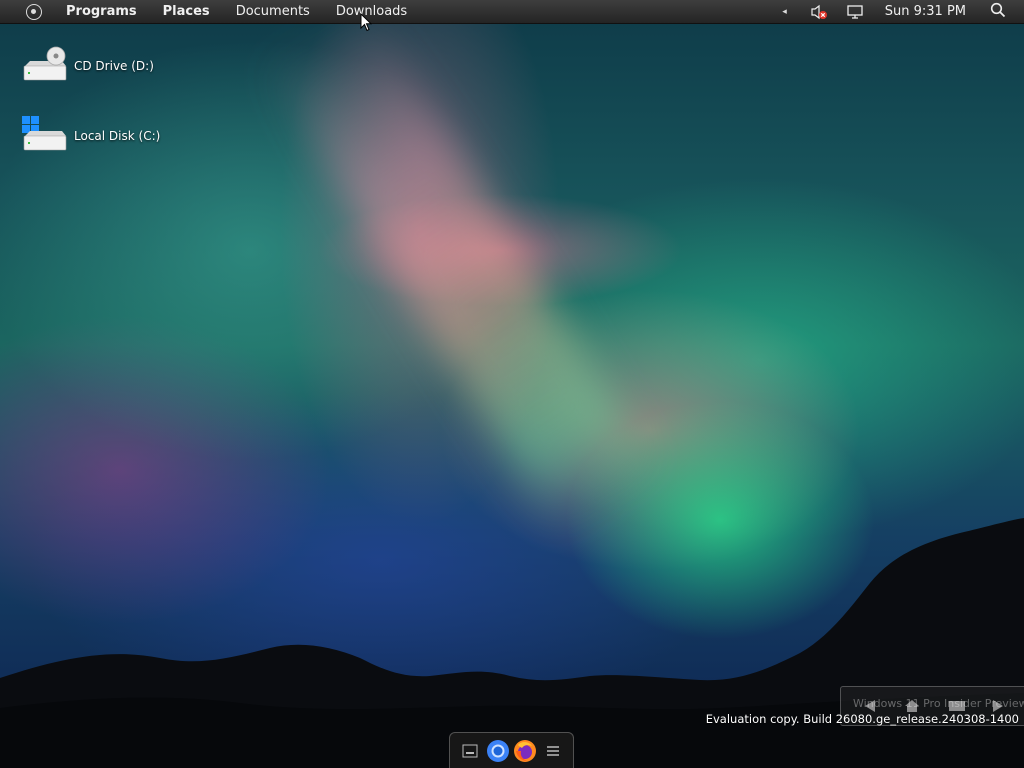  Describe the element at coordinates (553, 751) in the screenshot. I see `menu-icon` at that location.